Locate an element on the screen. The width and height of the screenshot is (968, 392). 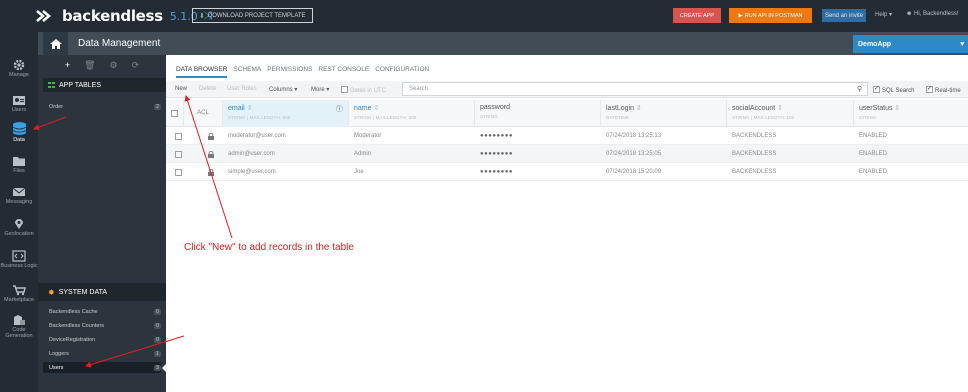
add-table-icon: + is located at coordinates (67, 65).